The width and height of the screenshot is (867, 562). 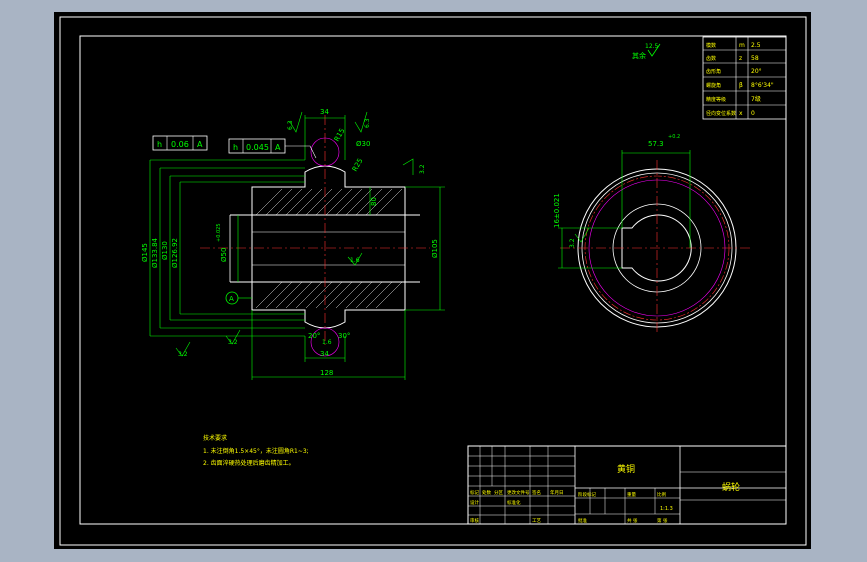 What do you see at coordinates (587, 494) in the screenshot?
I see `title-block-label: 阶段标记` at bounding box center [587, 494].